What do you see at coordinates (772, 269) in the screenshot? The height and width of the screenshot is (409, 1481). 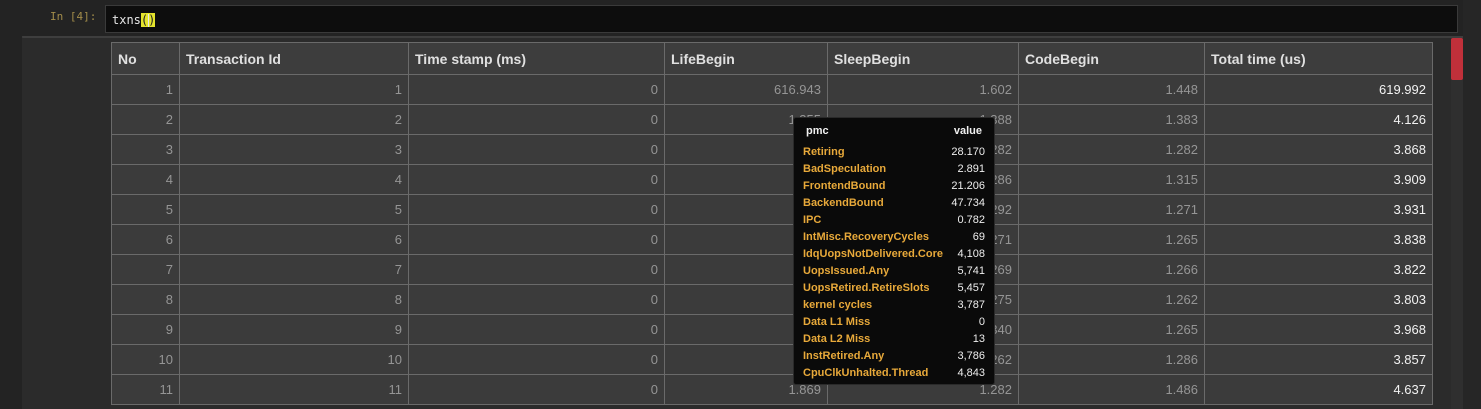 I see `table-row: 77011.2691.2663.822` at bounding box center [772, 269].